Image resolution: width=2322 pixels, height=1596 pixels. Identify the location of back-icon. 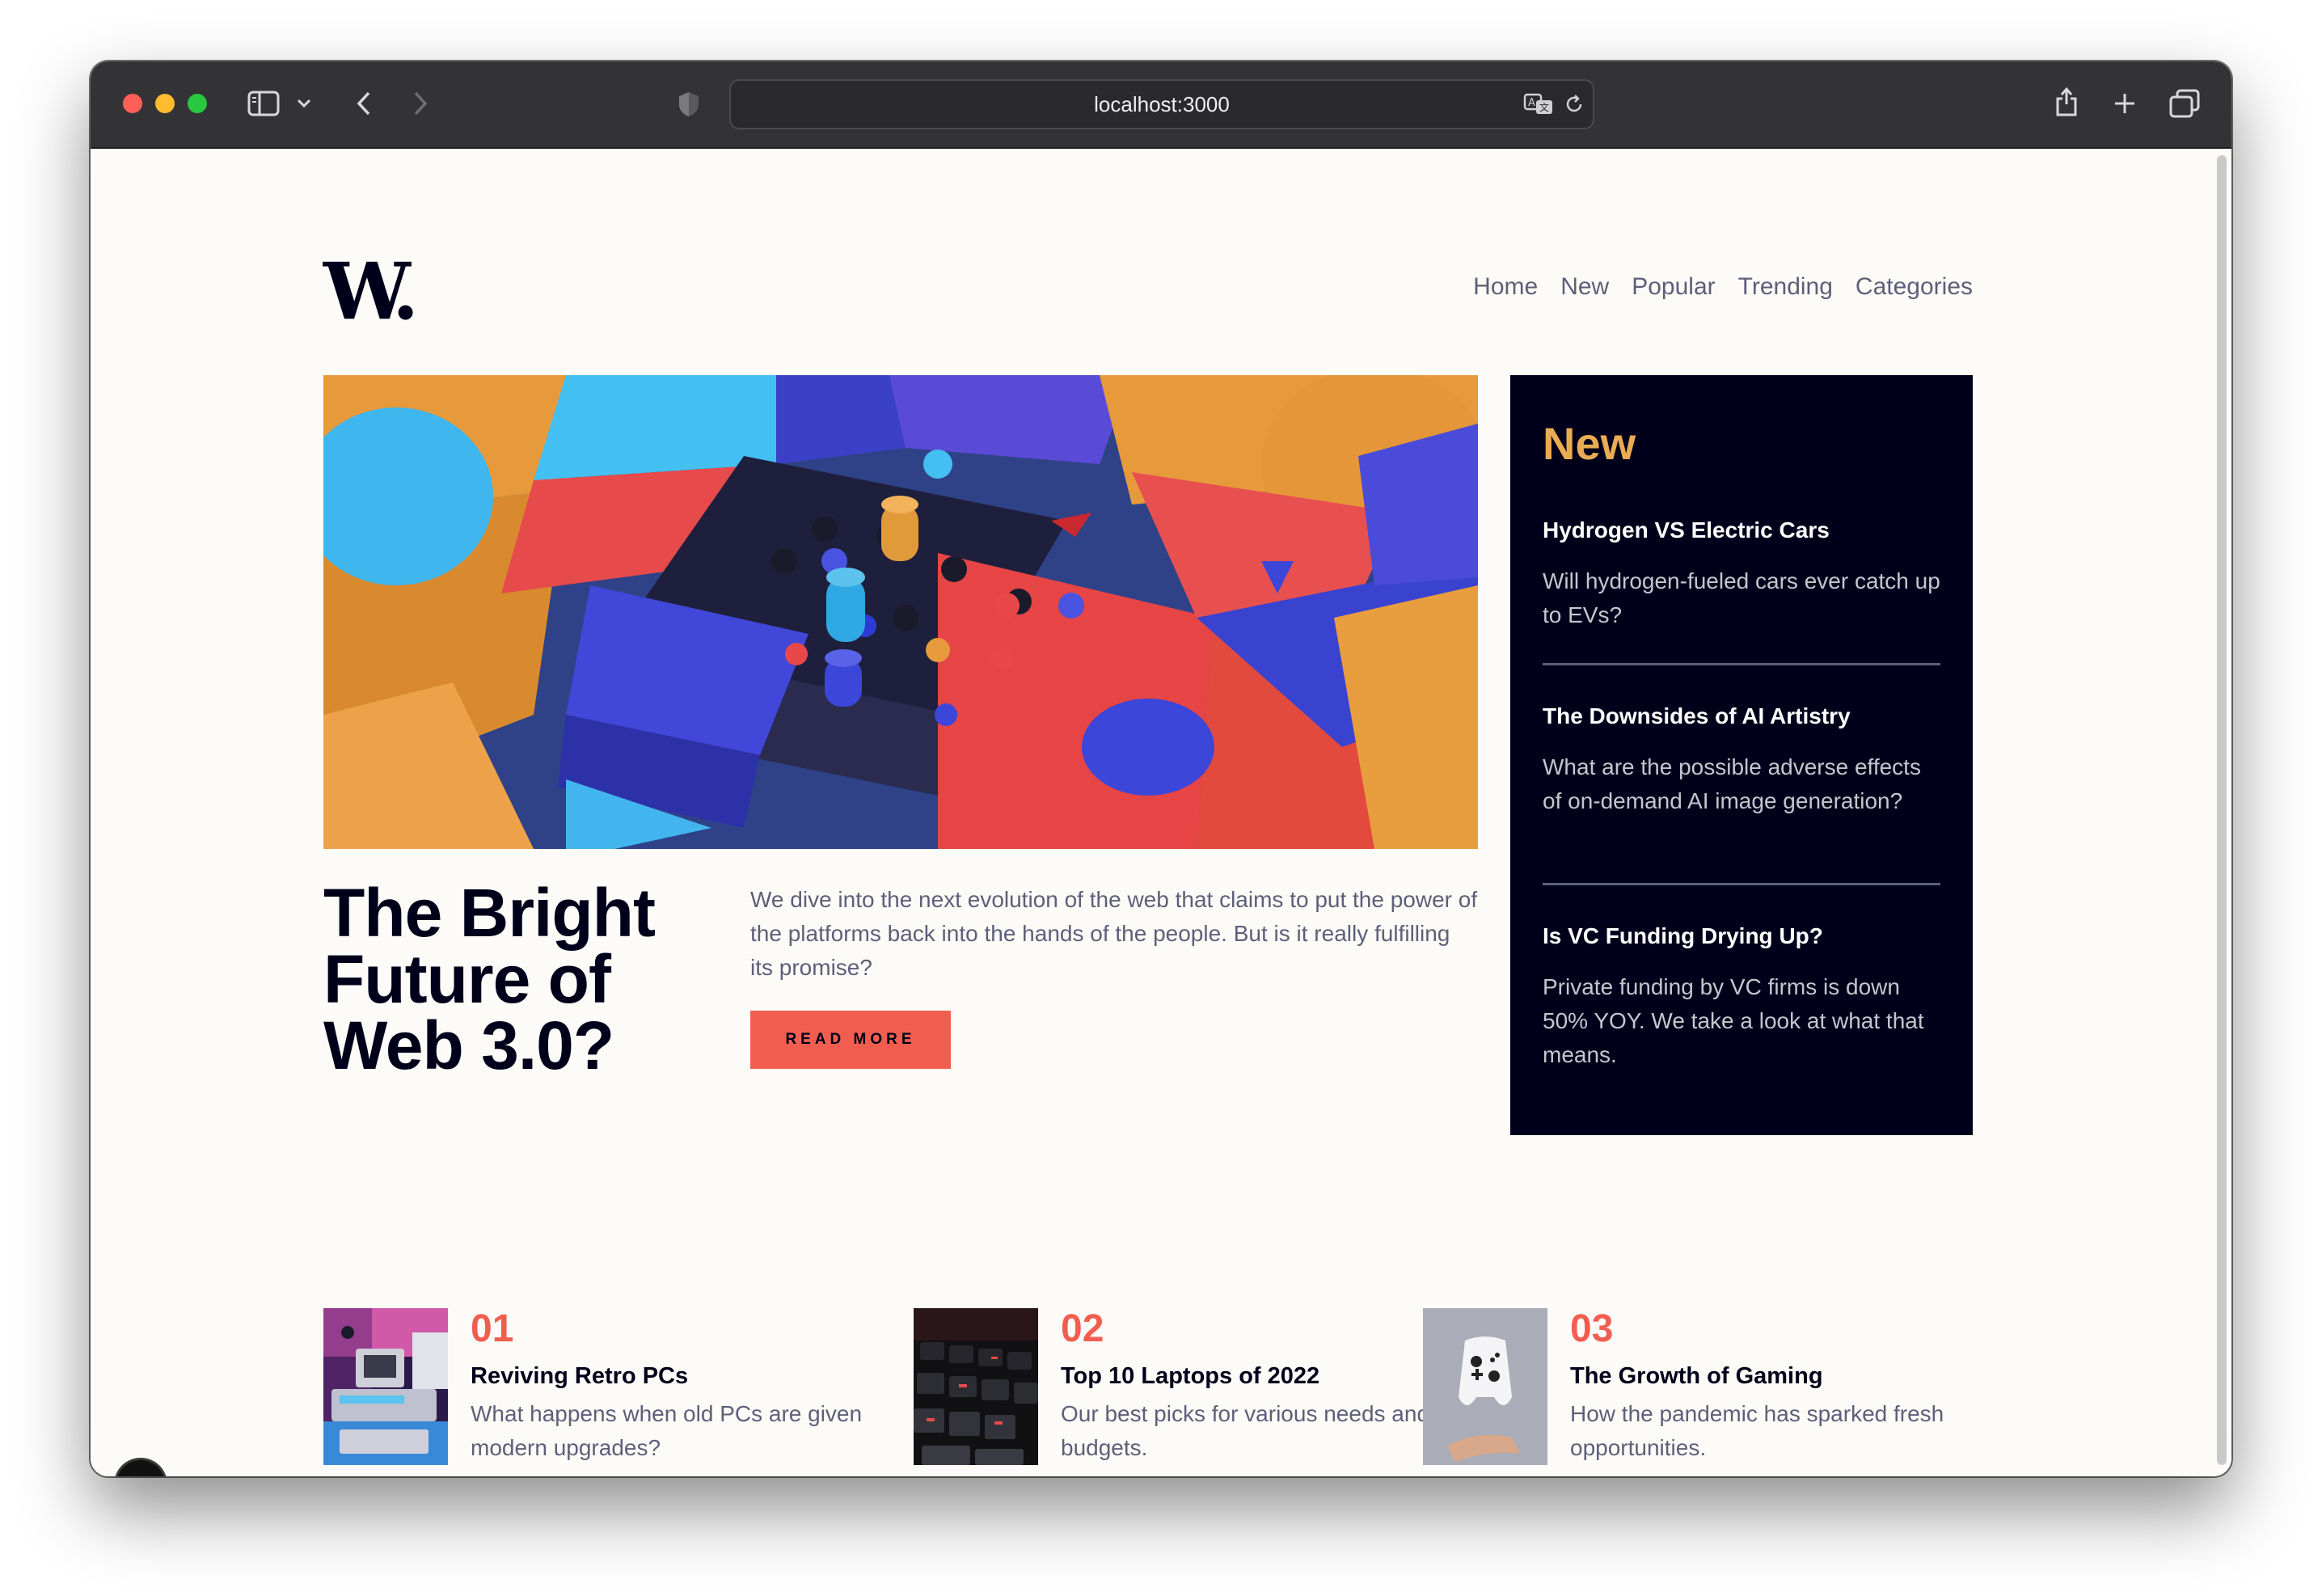
(364, 103).